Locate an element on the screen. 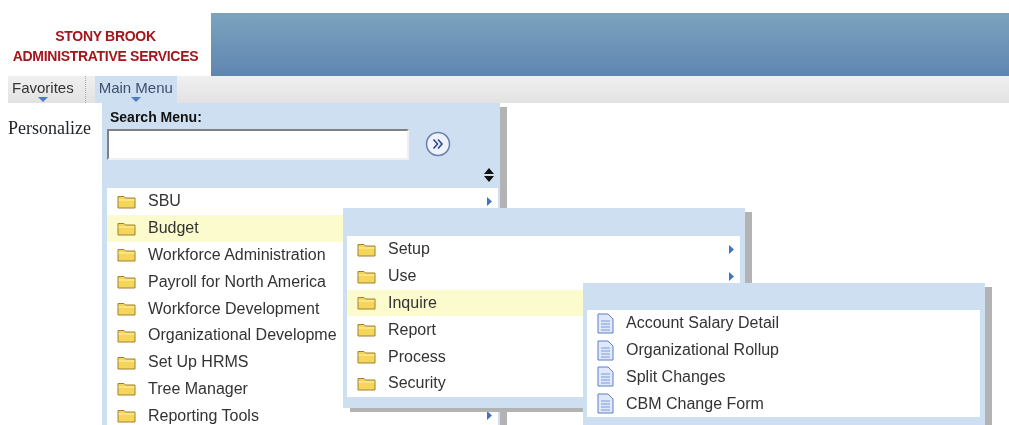 This screenshot has width=1009, height=425. caret-icon is located at coordinates (42, 99).